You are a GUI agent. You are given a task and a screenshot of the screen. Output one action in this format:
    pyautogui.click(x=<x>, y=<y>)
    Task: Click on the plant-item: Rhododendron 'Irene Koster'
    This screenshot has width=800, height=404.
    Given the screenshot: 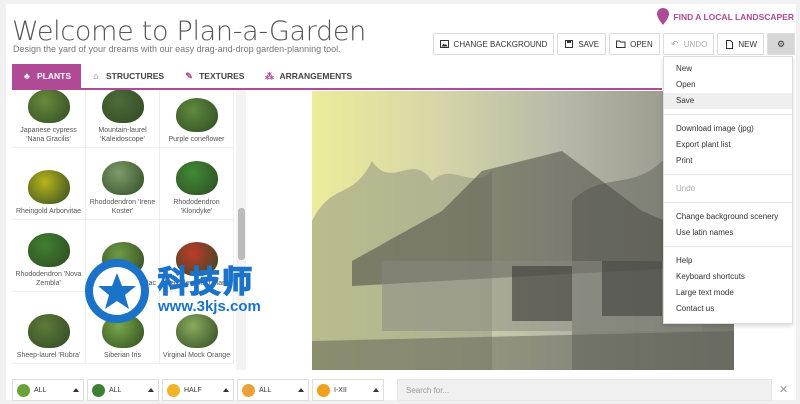 What is the action you would take?
    pyautogui.click(x=123, y=184)
    